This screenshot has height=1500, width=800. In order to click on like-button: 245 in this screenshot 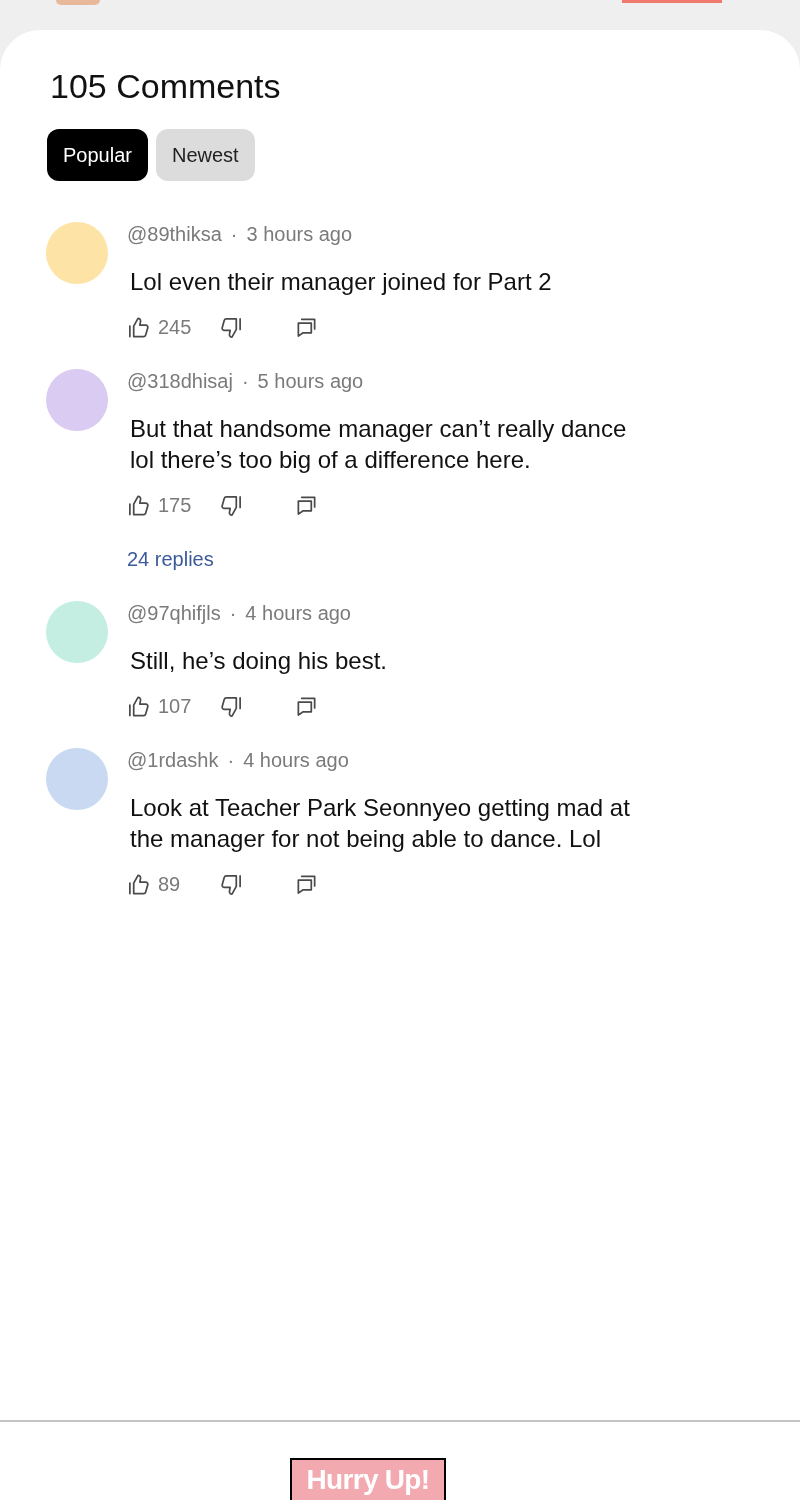, I will do `click(159, 327)`.